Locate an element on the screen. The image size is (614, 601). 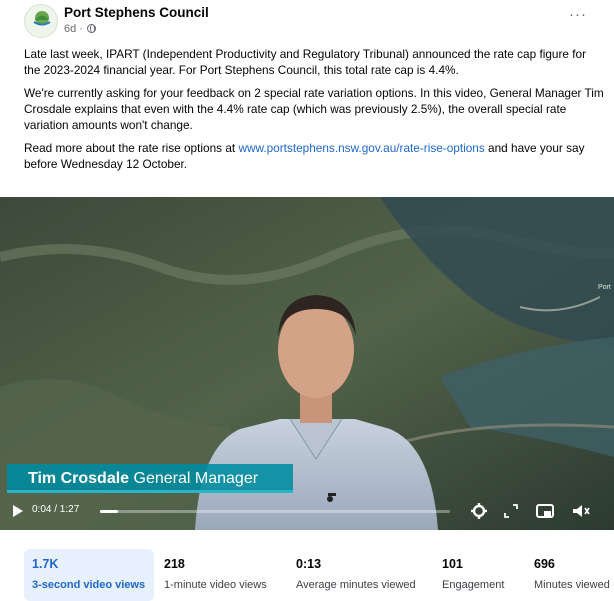
stat-value: 218 is located at coordinates (174, 564).